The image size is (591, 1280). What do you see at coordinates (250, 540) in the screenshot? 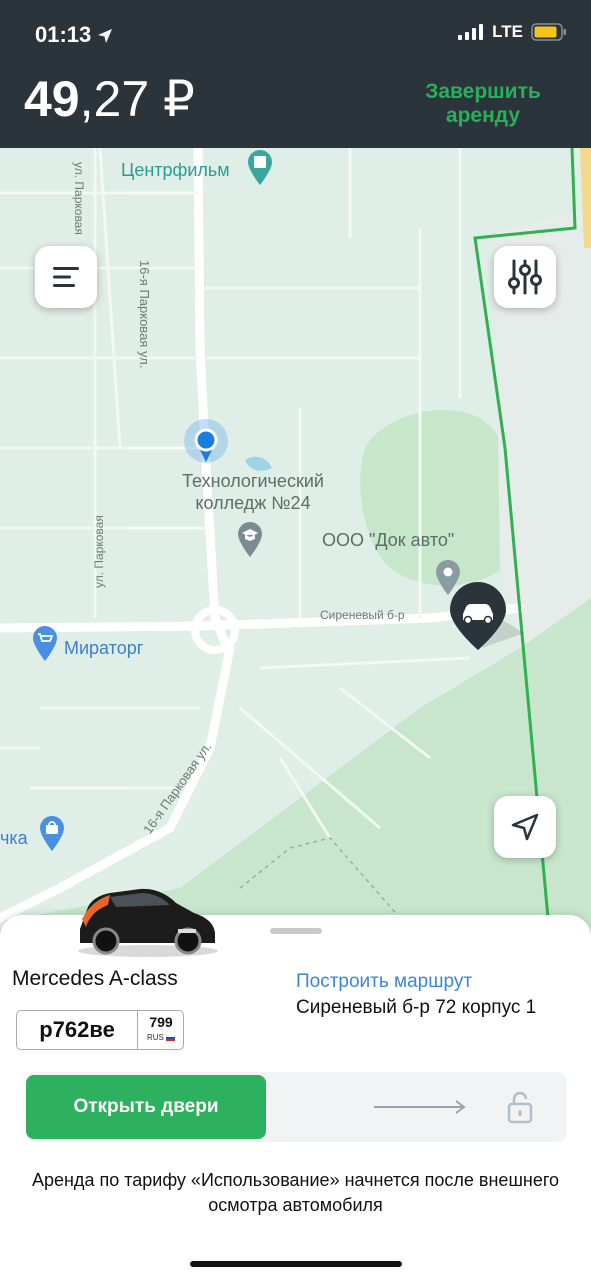
I see `college-poi-icon` at bounding box center [250, 540].